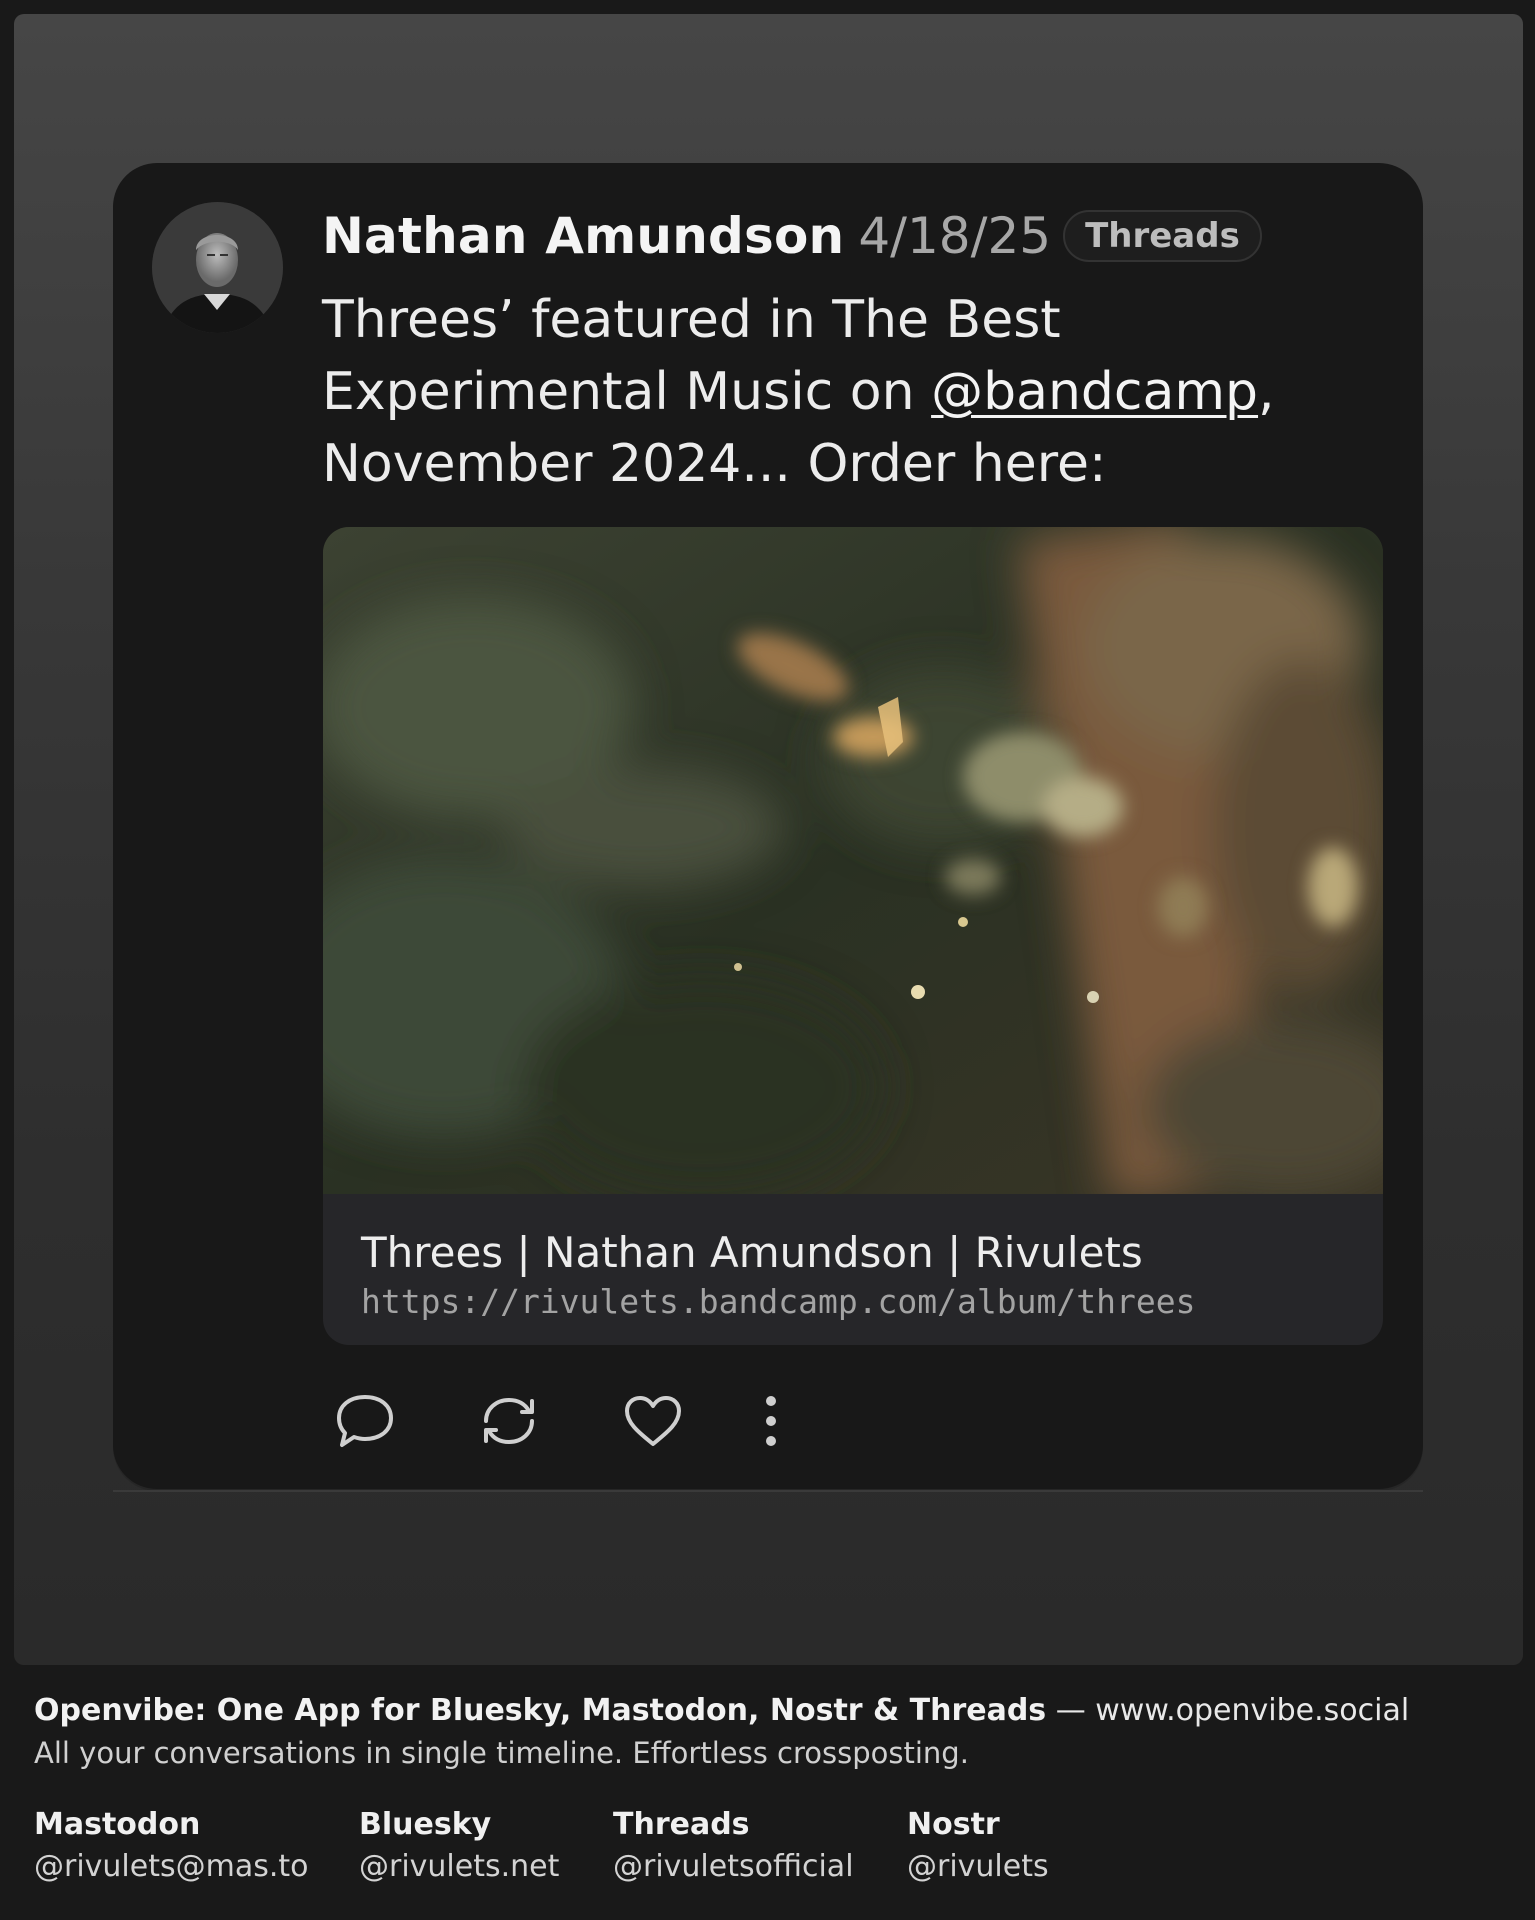  What do you see at coordinates (1094, 392) in the screenshot?
I see `mention-link: @bandcamp` at bounding box center [1094, 392].